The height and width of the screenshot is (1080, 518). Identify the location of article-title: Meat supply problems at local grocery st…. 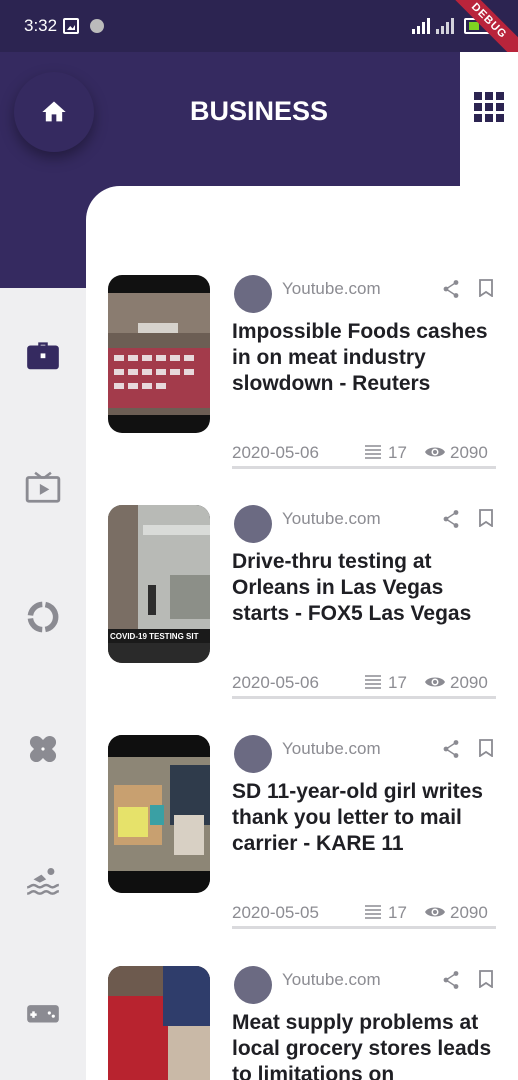
(366, 1045).